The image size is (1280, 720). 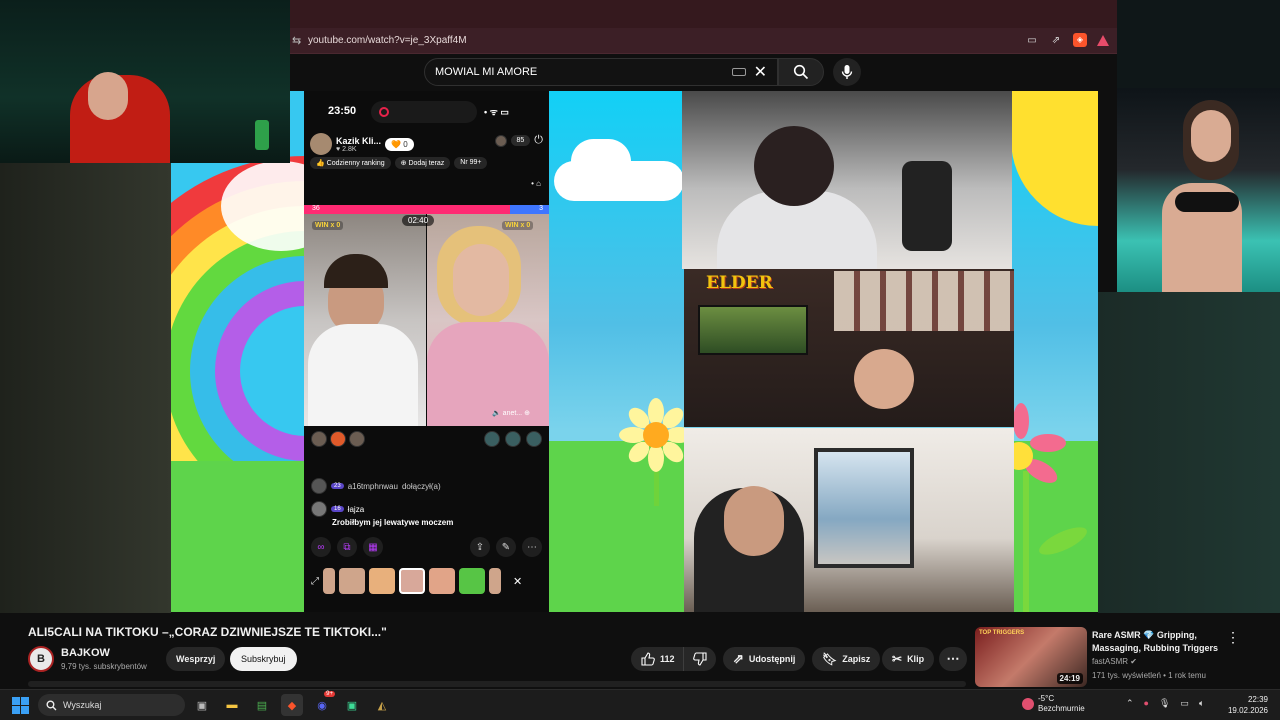 I want to click on battle-score-bar: 36 3, so click(x=426, y=209).